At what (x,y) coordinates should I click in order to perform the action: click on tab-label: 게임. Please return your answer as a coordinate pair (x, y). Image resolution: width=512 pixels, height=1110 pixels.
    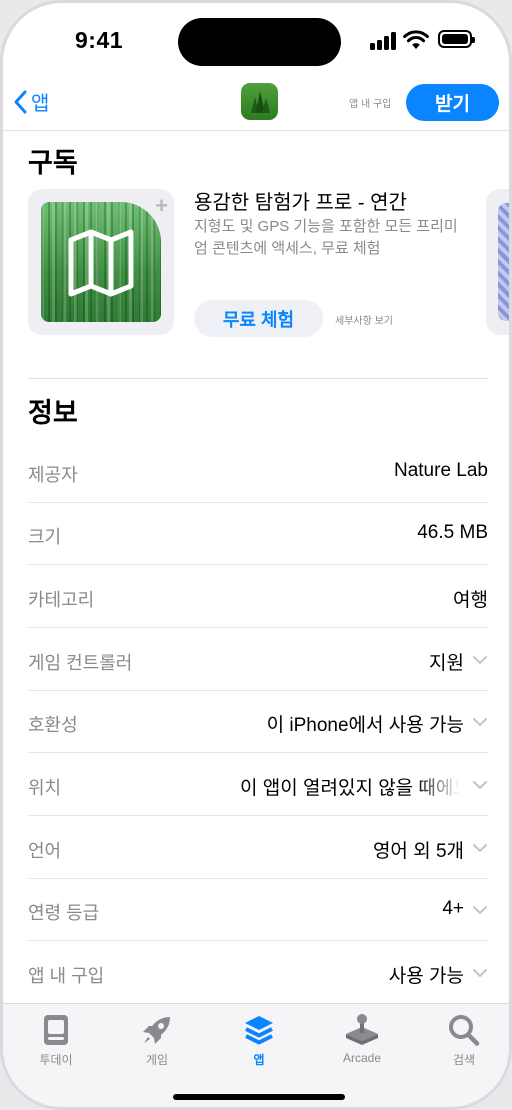
    Looking at the image, I should click on (157, 1060).